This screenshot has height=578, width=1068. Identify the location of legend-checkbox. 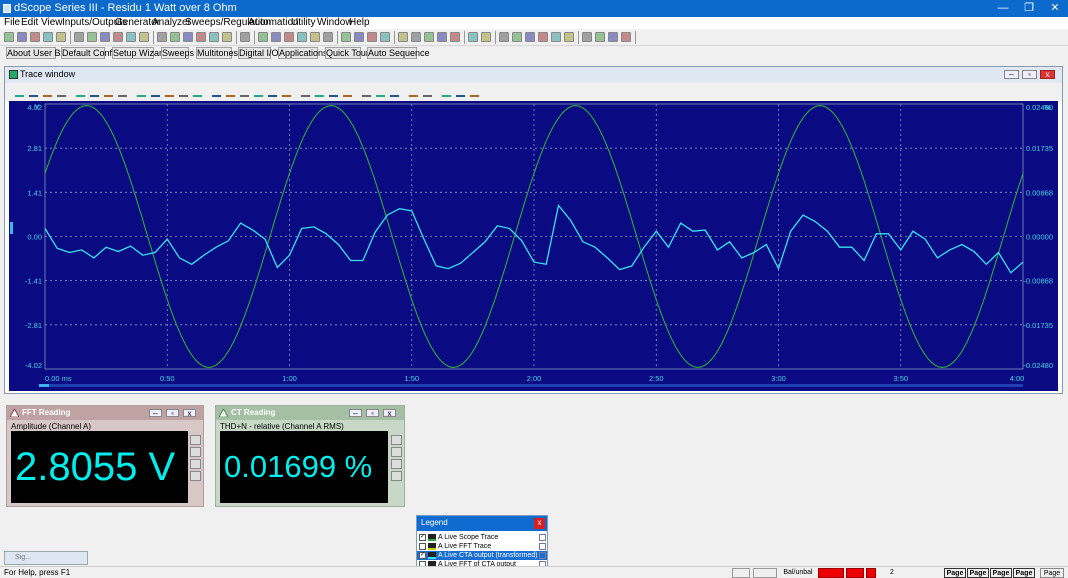
(422, 546).